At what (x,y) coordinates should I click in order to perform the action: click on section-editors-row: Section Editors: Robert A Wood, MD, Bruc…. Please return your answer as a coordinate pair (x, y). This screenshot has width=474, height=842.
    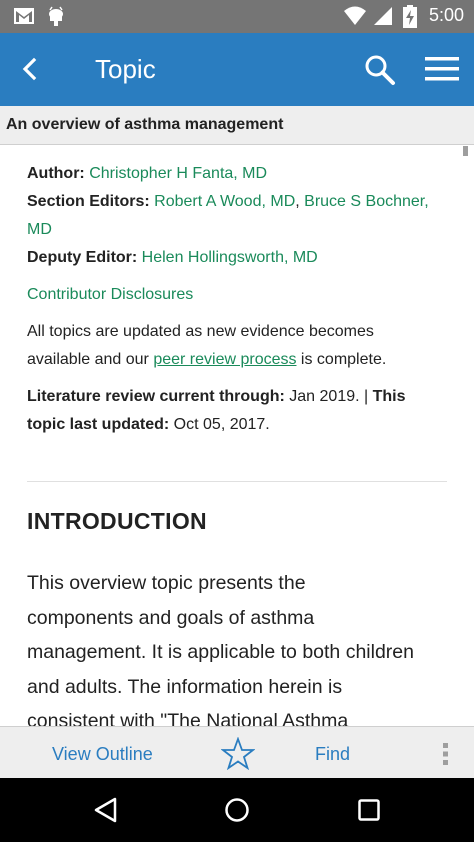
    Looking at the image, I should click on (239, 202).